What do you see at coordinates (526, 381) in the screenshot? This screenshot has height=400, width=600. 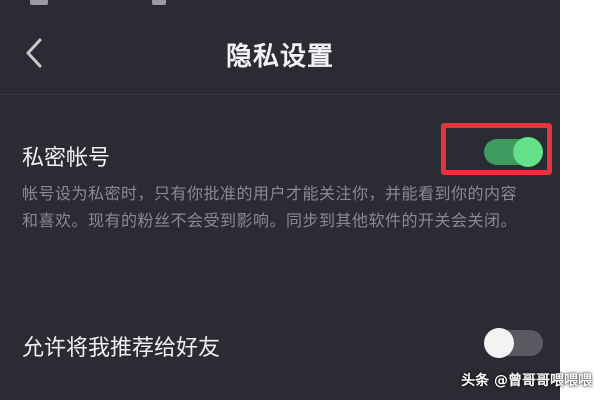 I see `watermark: 头条 @曾哥哥喂喂喂` at bounding box center [526, 381].